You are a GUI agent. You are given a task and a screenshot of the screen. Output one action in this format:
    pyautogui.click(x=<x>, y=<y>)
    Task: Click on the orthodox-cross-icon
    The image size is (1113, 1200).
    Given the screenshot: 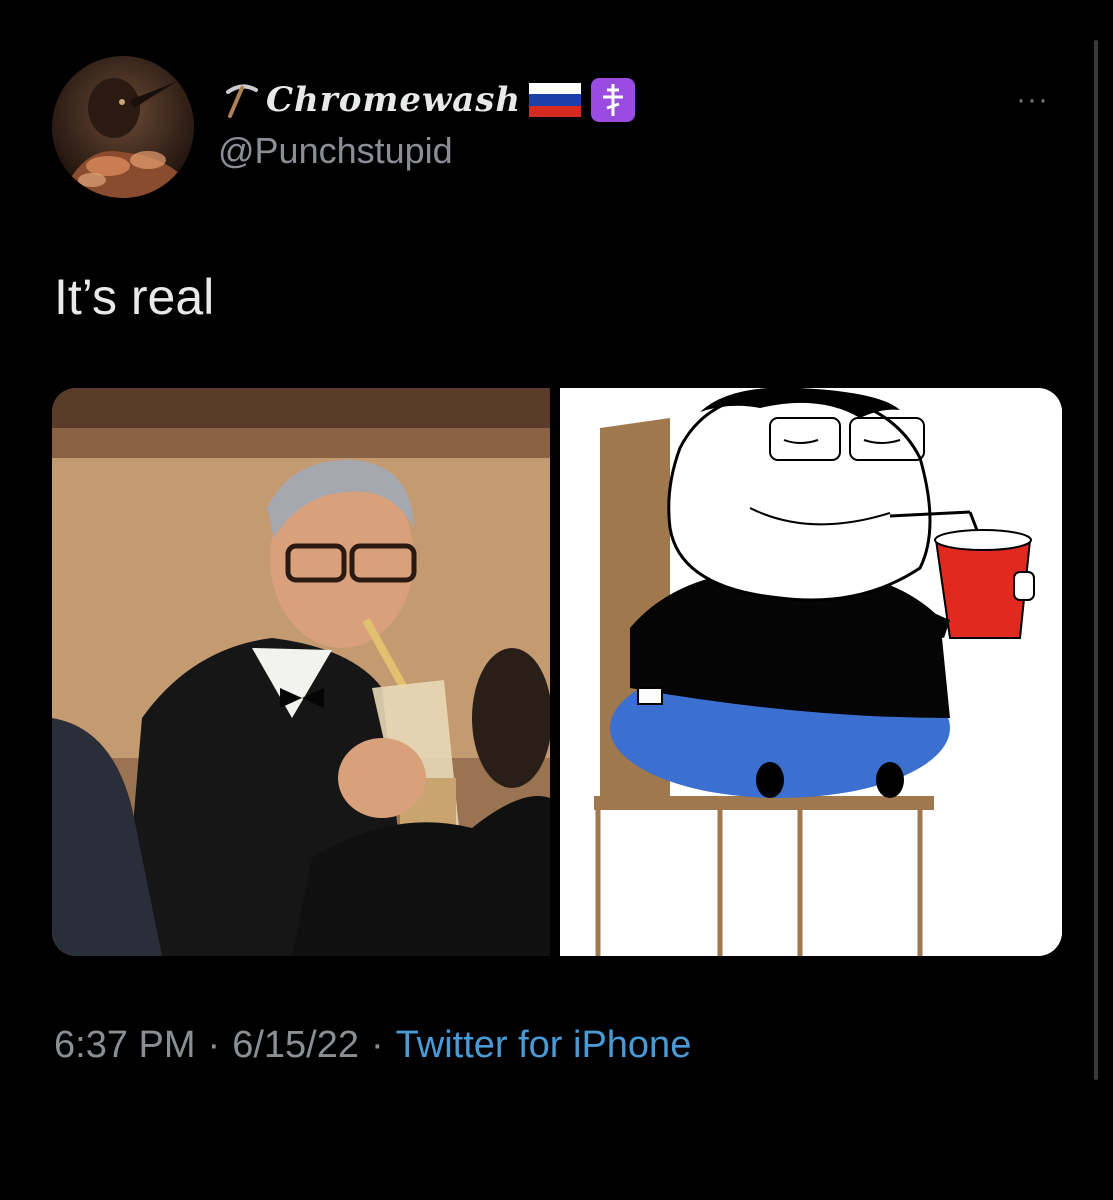 What is the action you would take?
    pyautogui.click(x=613, y=100)
    